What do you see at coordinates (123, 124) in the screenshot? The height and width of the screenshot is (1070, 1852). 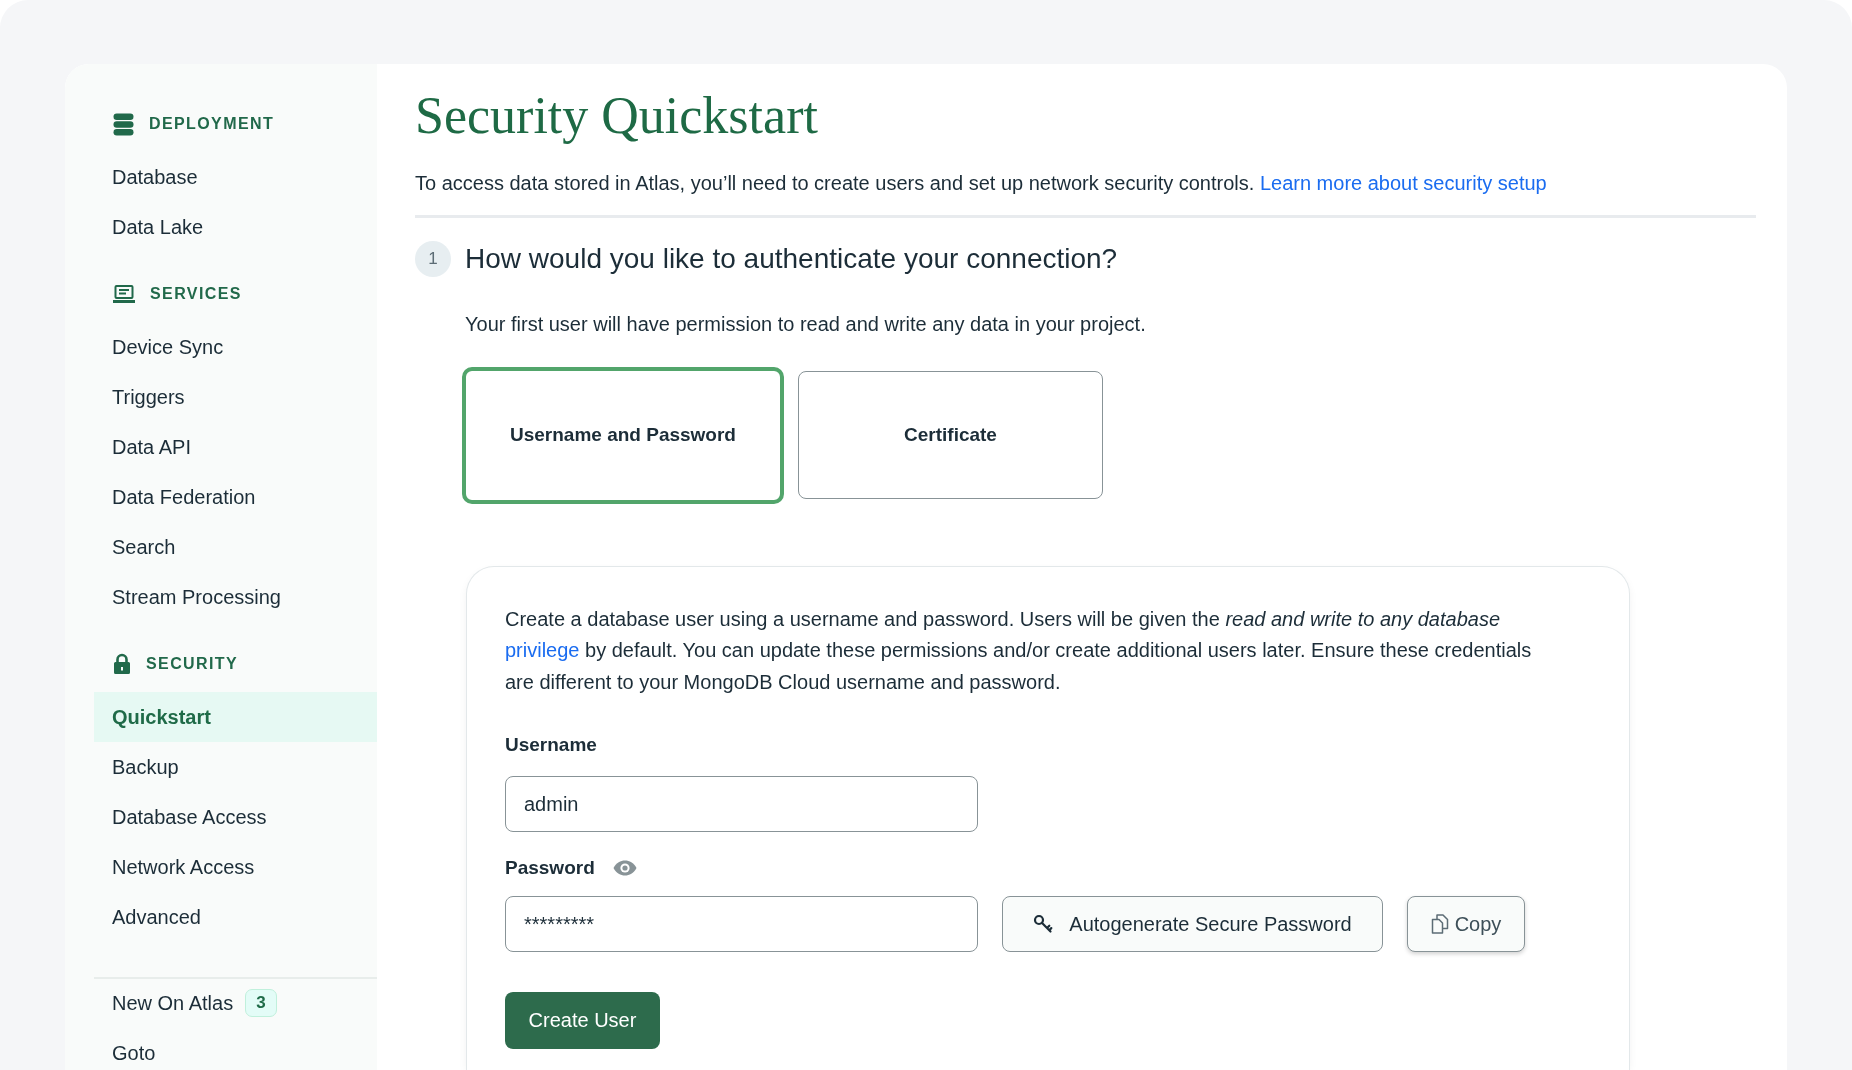 I see `database-icon` at bounding box center [123, 124].